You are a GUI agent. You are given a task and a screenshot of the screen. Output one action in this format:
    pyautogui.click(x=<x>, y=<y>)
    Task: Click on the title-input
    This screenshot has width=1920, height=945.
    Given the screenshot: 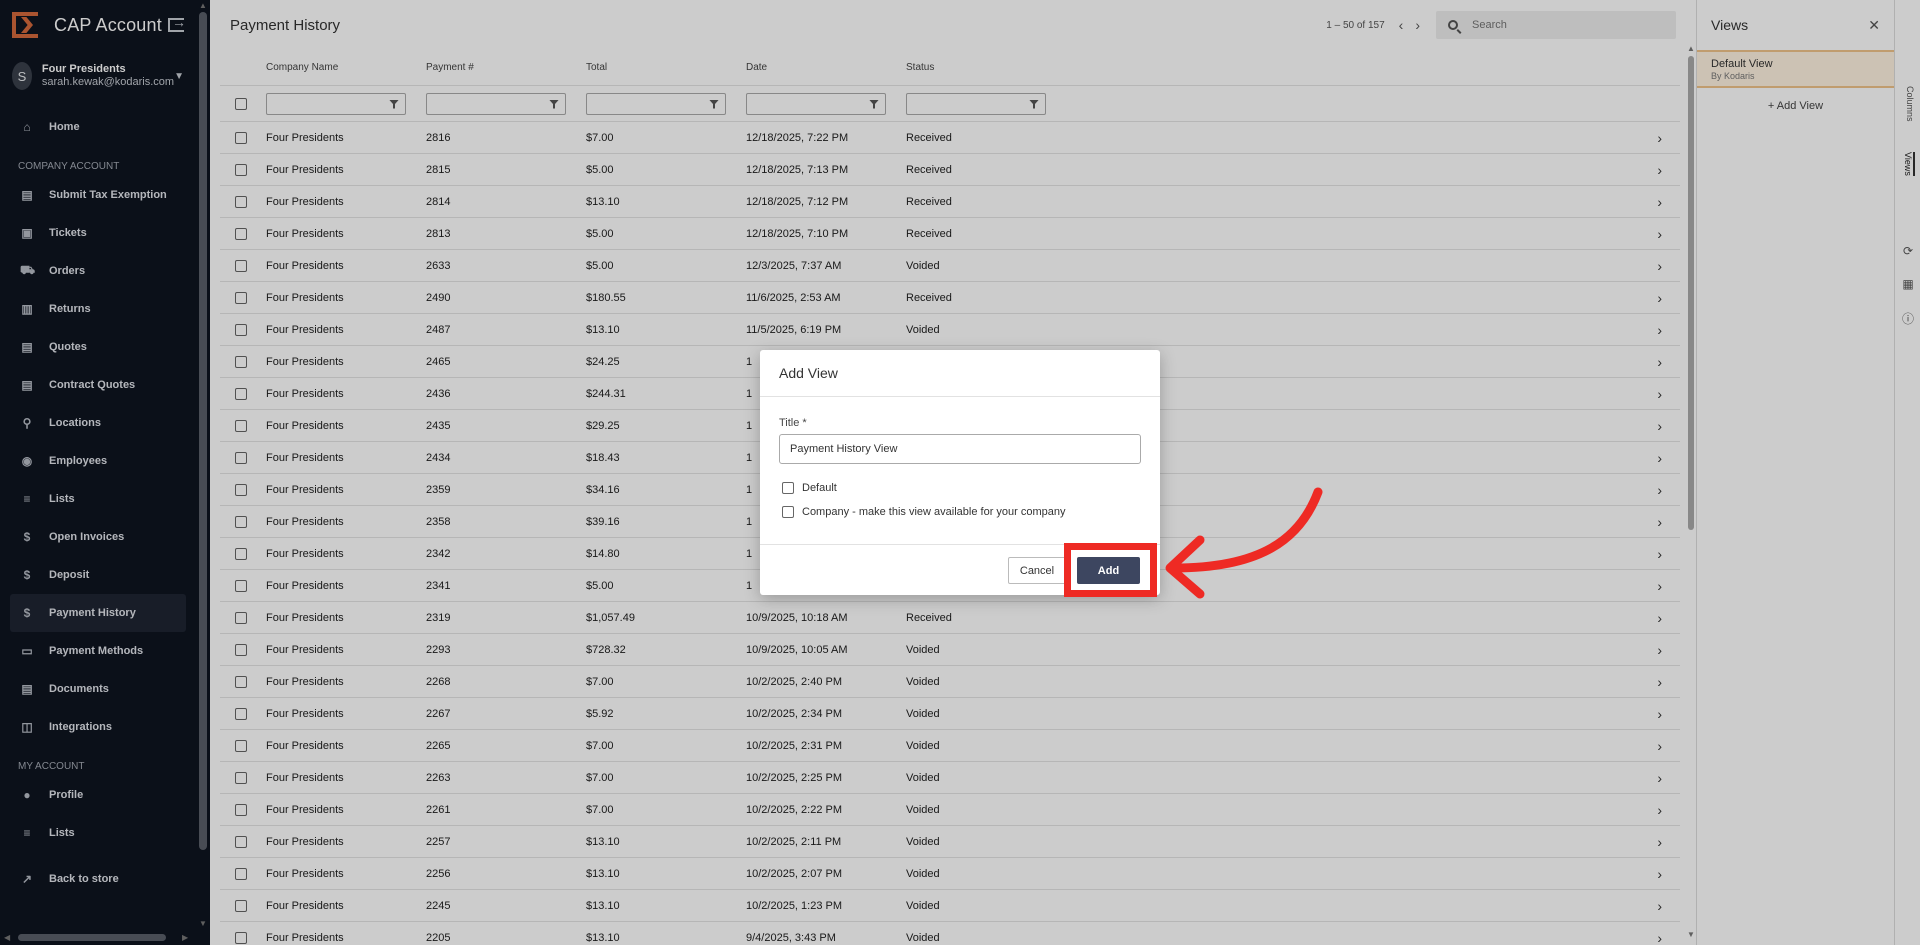 What is the action you would take?
    pyautogui.click(x=960, y=449)
    